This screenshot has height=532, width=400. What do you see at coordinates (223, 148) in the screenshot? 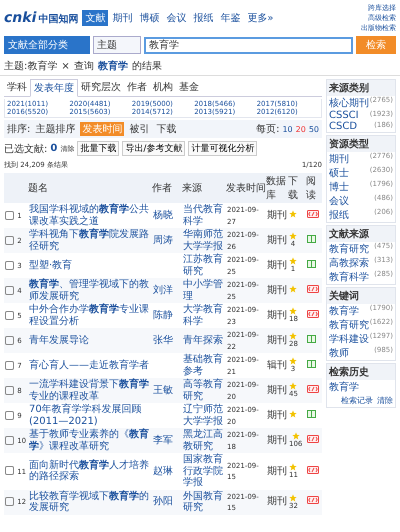
I see `toolbar-button: 计量可视化分析` at bounding box center [223, 148].